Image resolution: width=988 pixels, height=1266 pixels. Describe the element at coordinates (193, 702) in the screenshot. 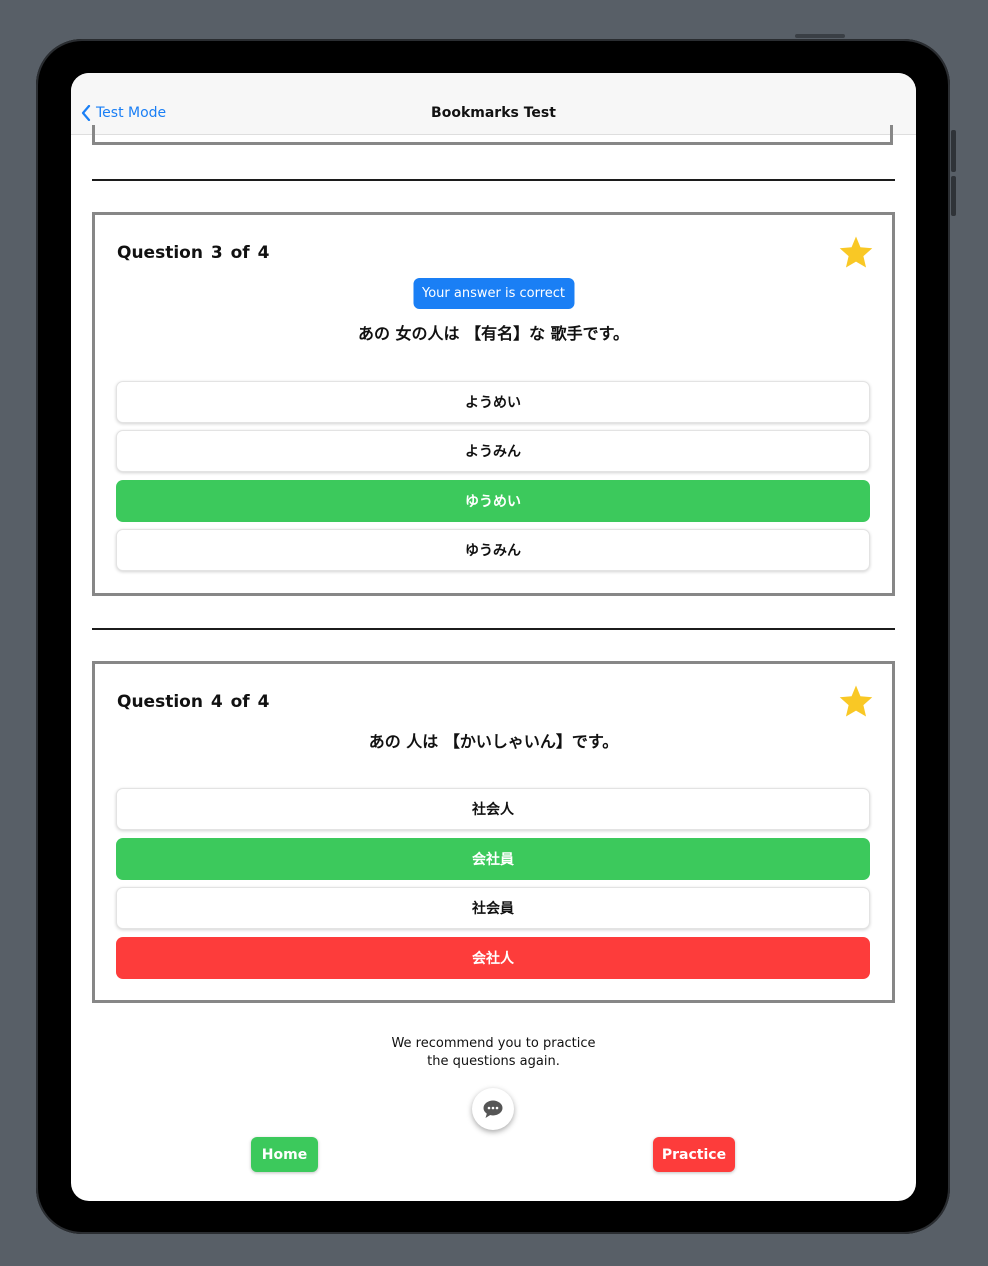

I see `question-title: Question 4 of 4` at that location.